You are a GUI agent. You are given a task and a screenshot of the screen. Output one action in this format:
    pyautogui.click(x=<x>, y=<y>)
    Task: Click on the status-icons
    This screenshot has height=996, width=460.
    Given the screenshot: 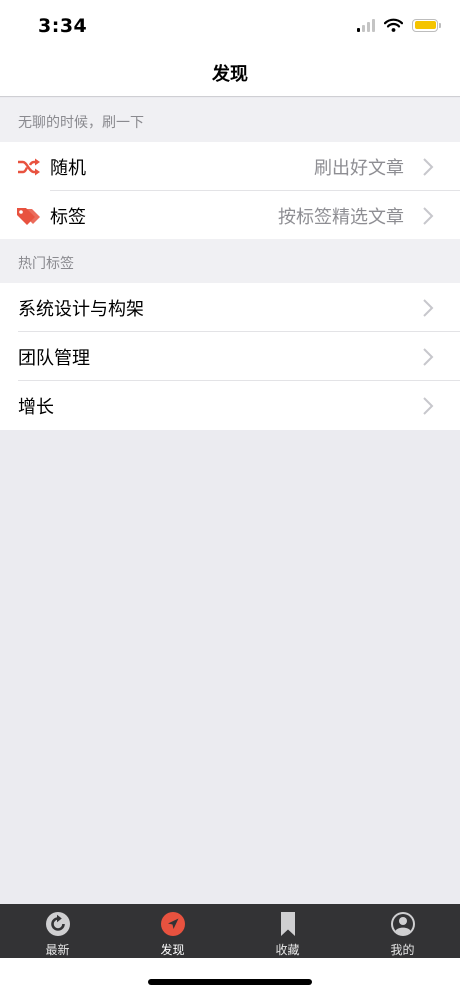 What is the action you would take?
    pyautogui.click(x=399, y=25)
    